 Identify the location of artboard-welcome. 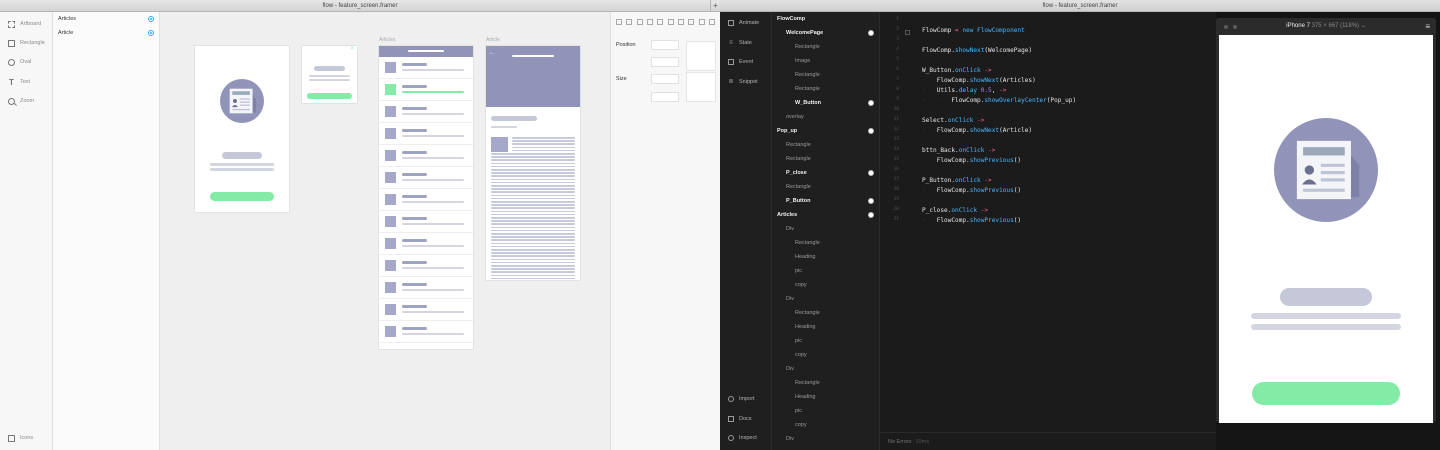
(242, 129).